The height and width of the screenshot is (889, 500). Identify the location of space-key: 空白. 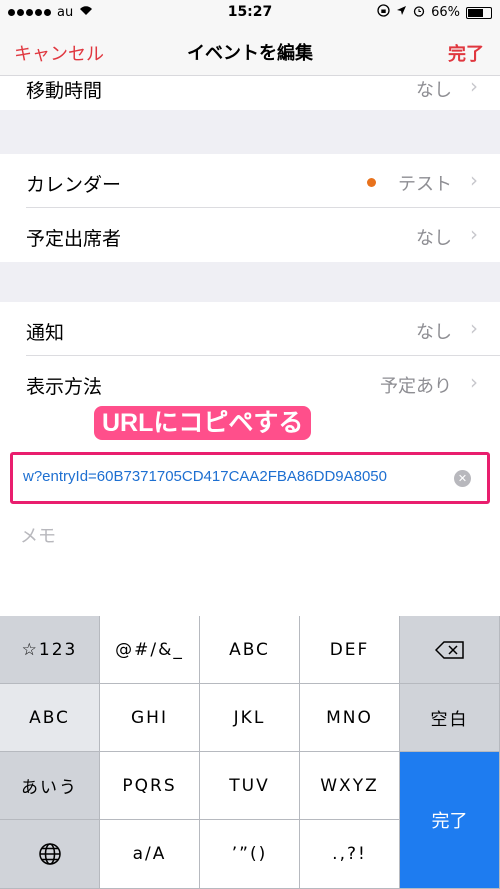
(450, 718).